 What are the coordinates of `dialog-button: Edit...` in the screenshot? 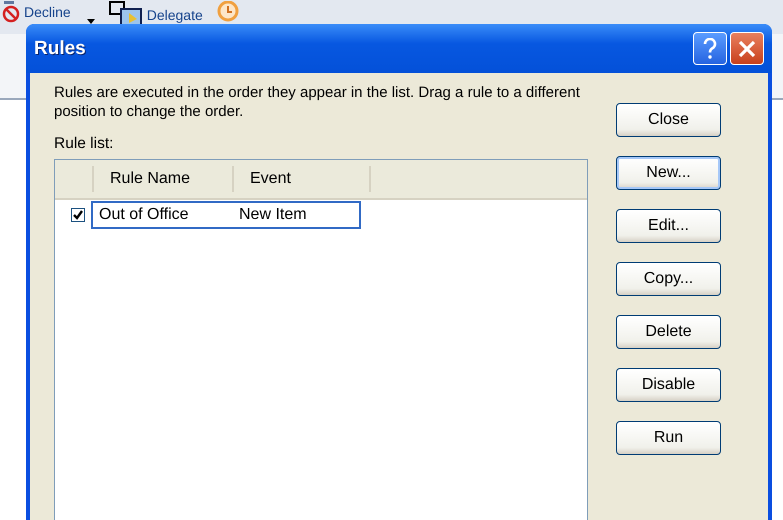 It's located at (668, 226).